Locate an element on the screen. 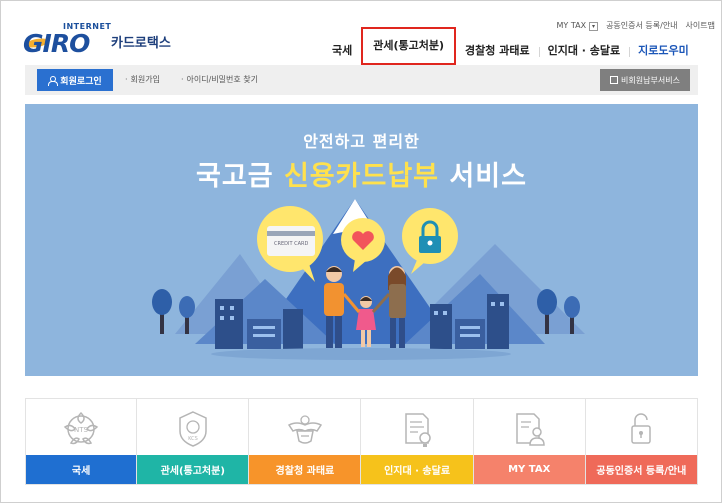 This screenshot has height=503, width=722. banner-title: 국고금 신용카드납부 서비스 is located at coordinates (361, 173).